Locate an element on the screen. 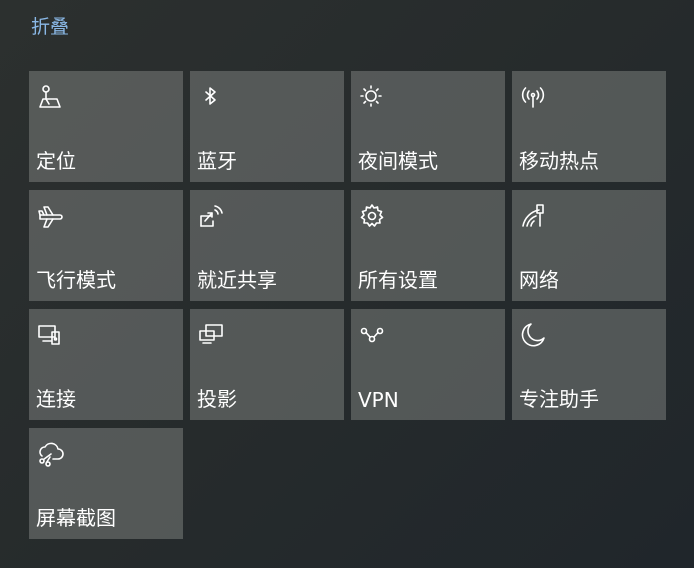 The width and height of the screenshot is (694, 568). network-icon is located at coordinates (534, 217).